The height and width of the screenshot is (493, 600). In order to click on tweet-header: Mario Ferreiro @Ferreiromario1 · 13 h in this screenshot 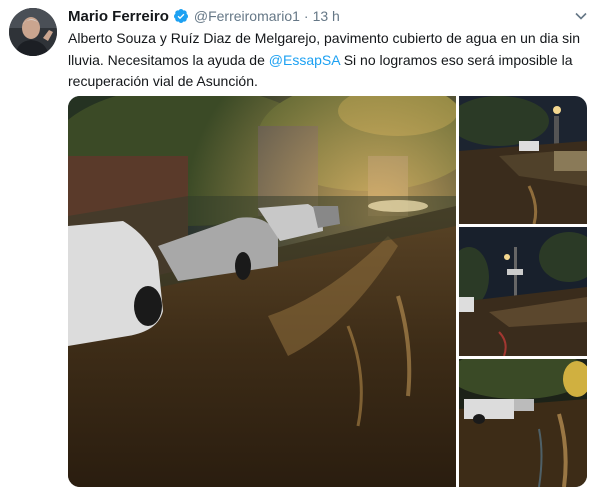, I will do `click(204, 16)`.